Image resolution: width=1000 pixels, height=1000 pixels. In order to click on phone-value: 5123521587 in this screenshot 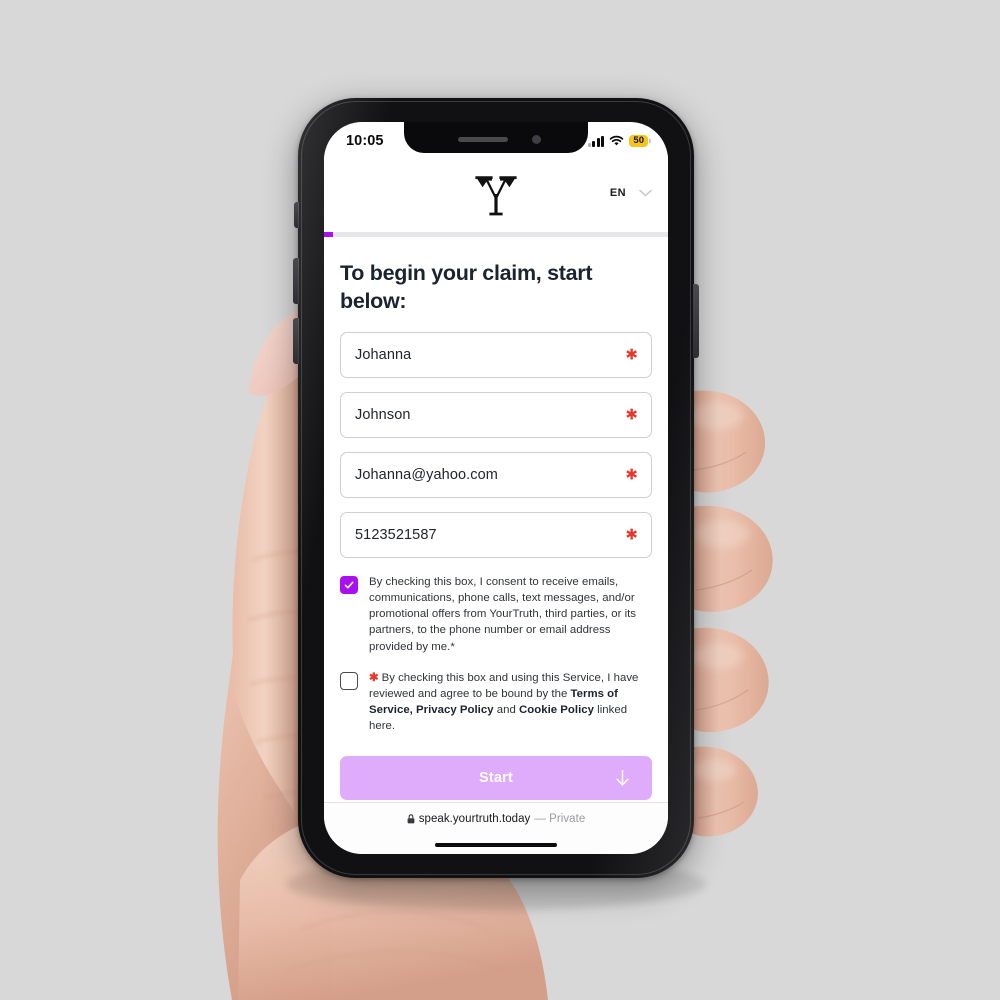, I will do `click(396, 534)`.